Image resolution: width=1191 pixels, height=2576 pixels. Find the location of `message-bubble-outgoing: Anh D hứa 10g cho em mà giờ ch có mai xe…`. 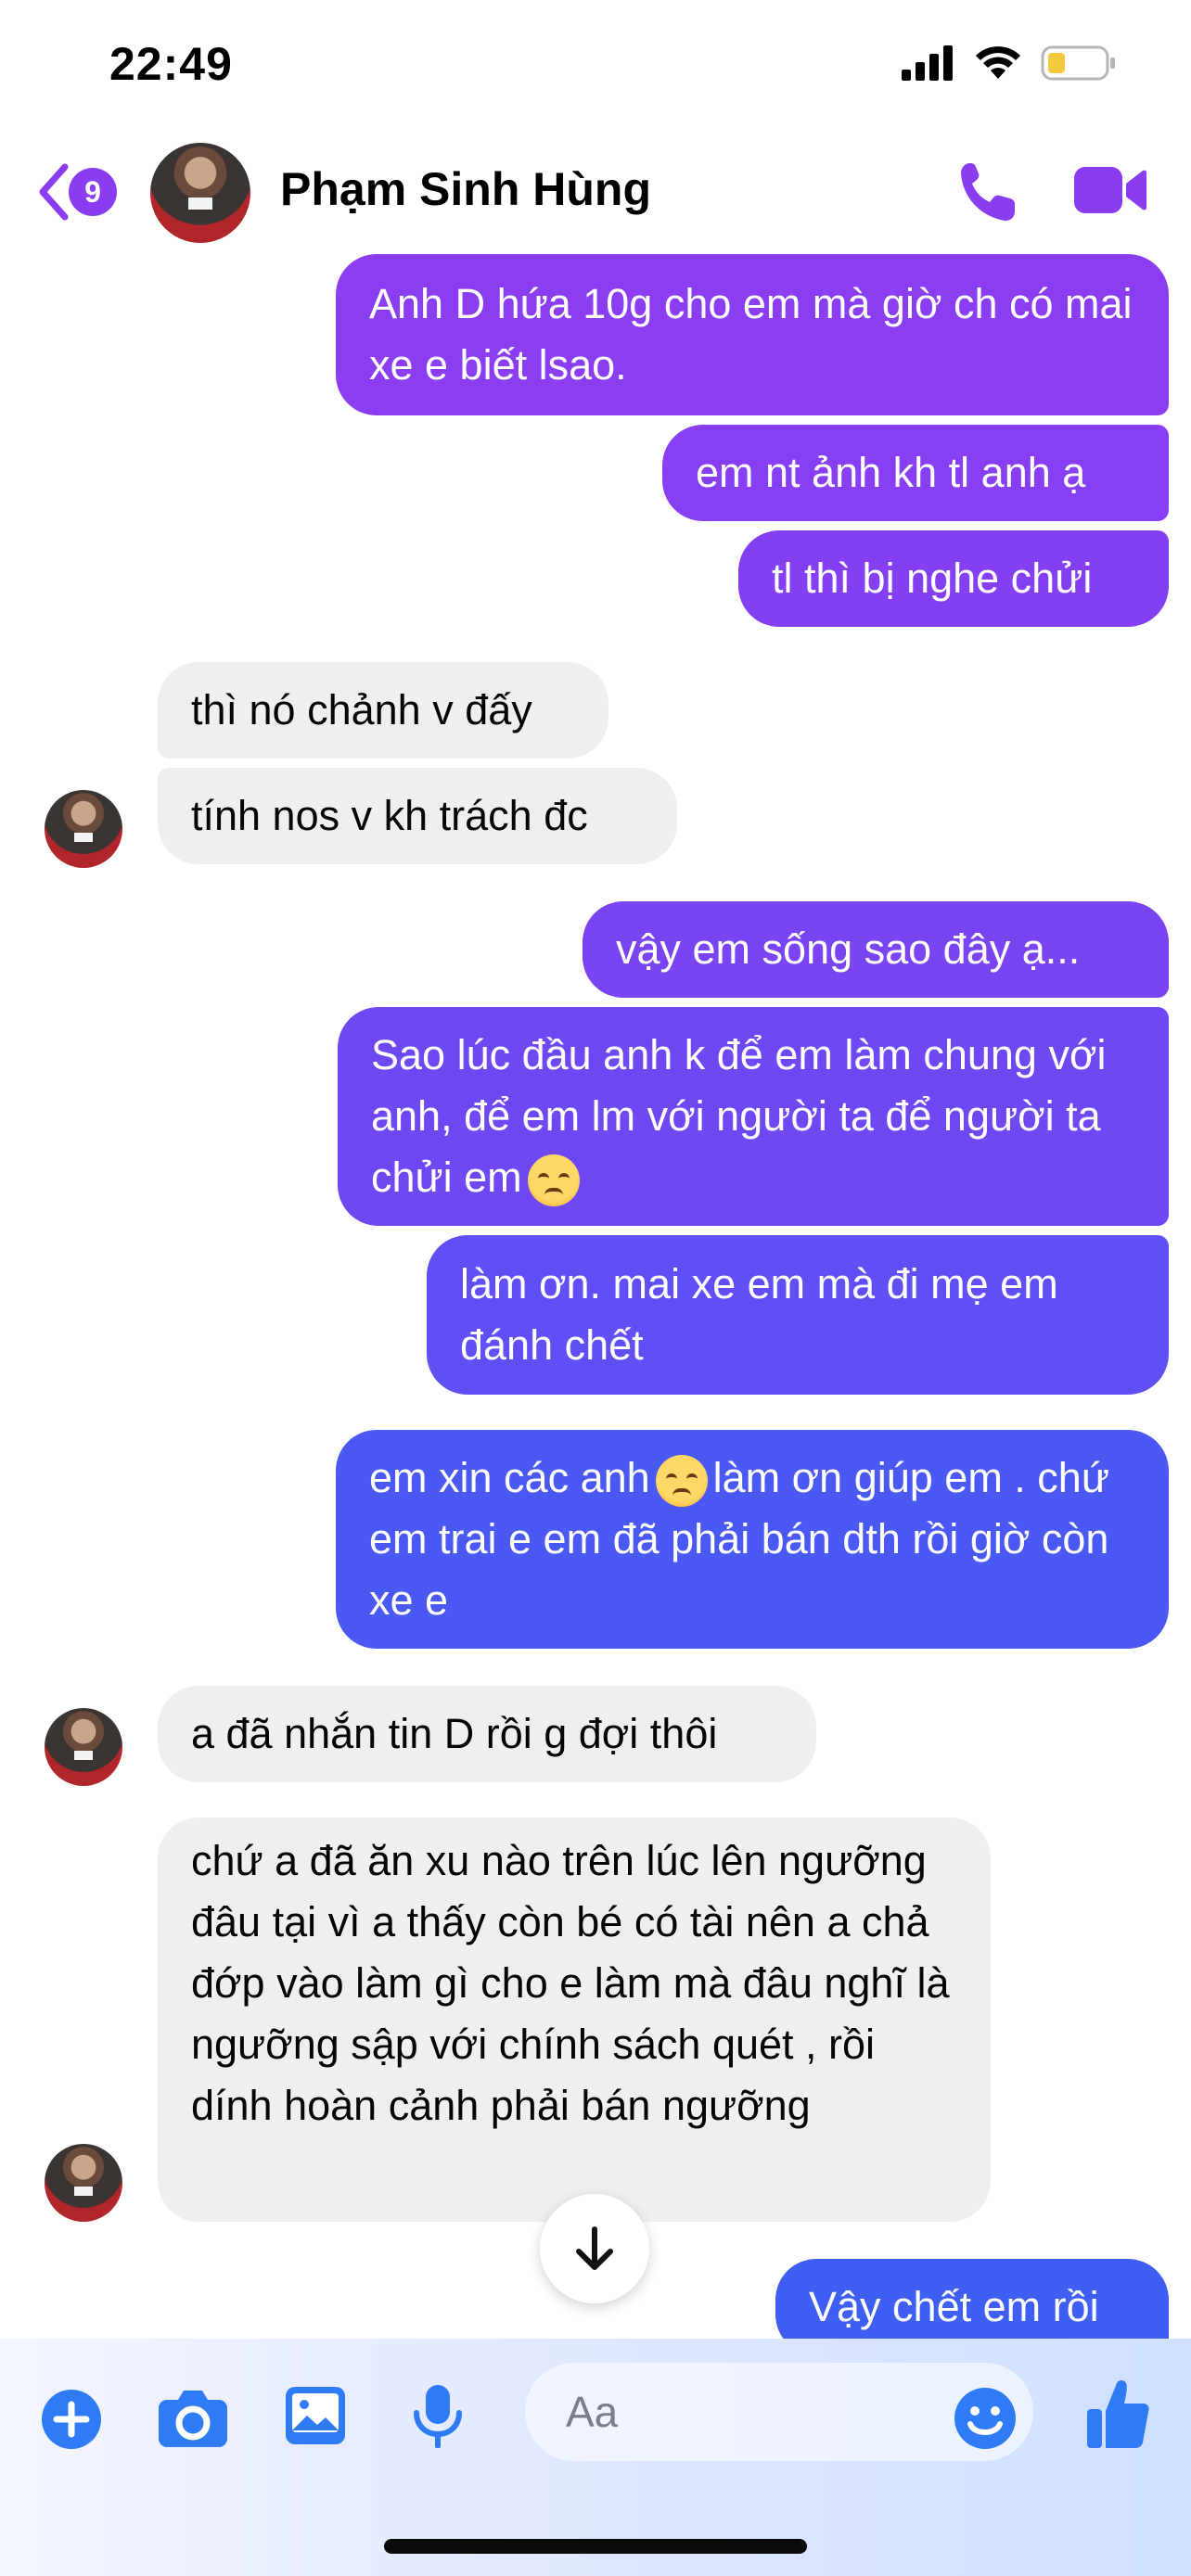

message-bubble-outgoing: Anh D hứa 10g cho em mà giờ ch có mai xe… is located at coordinates (752, 334).